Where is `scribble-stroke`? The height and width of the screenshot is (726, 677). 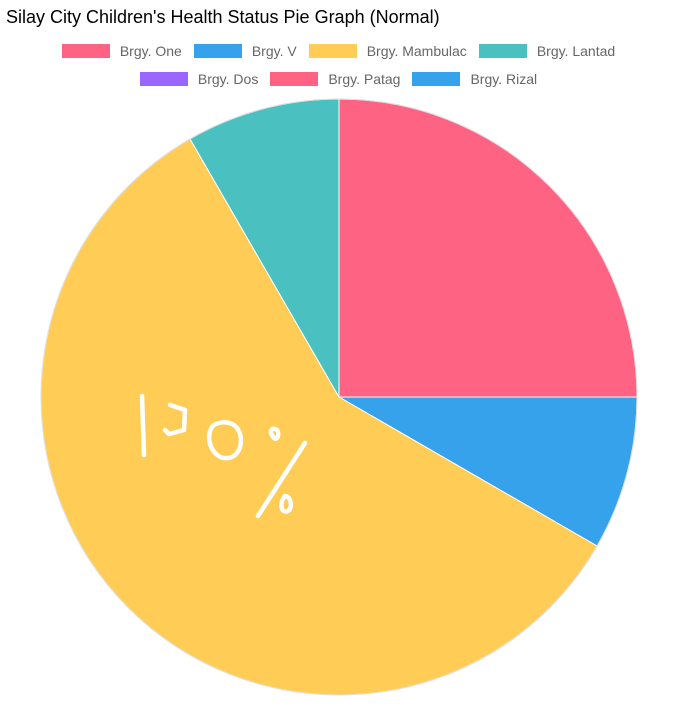
scribble-stroke is located at coordinates (143, 425).